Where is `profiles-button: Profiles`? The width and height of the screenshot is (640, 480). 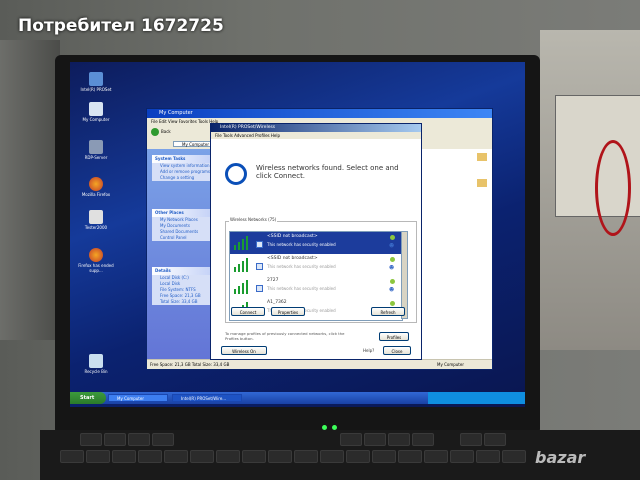
profiles-button: Profiles is located at coordinates (394, 336).